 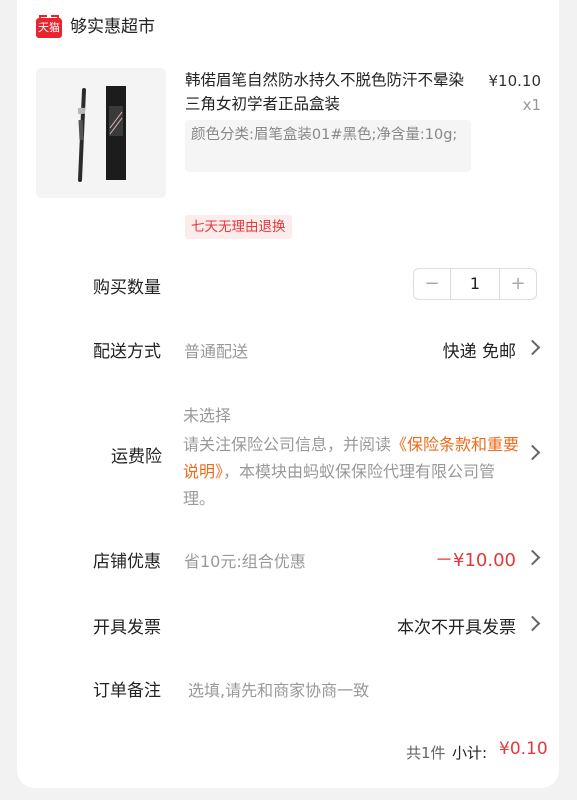 What do you see at coordinates (278, 689) in the screenshot?
I see `order-note-input: 选填,请先和商家协商一致` at bounding box center [278, 689].